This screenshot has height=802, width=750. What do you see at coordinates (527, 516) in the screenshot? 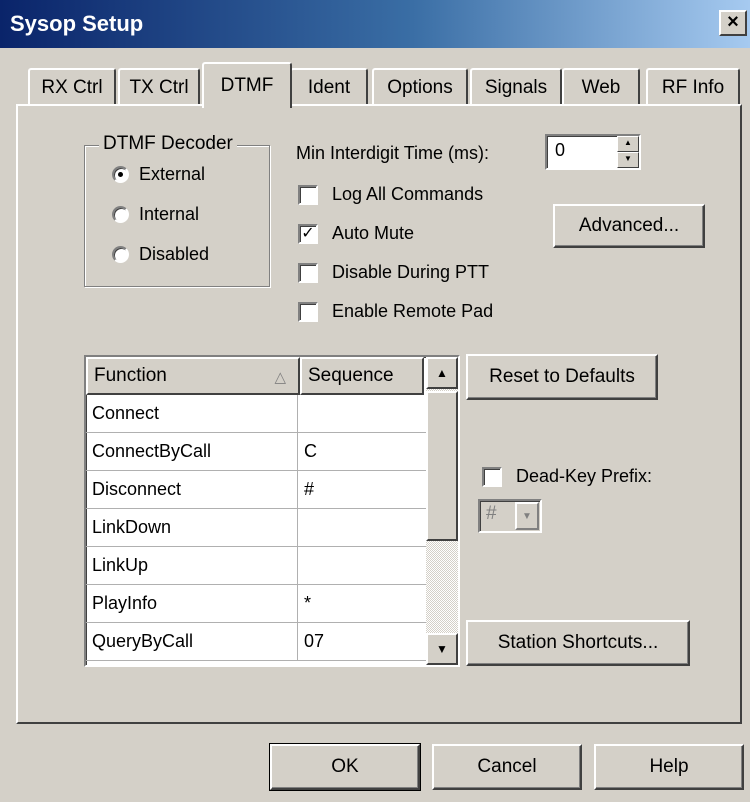
I see `chevron-down-icon: ▼` at bounding box center [527, 516].